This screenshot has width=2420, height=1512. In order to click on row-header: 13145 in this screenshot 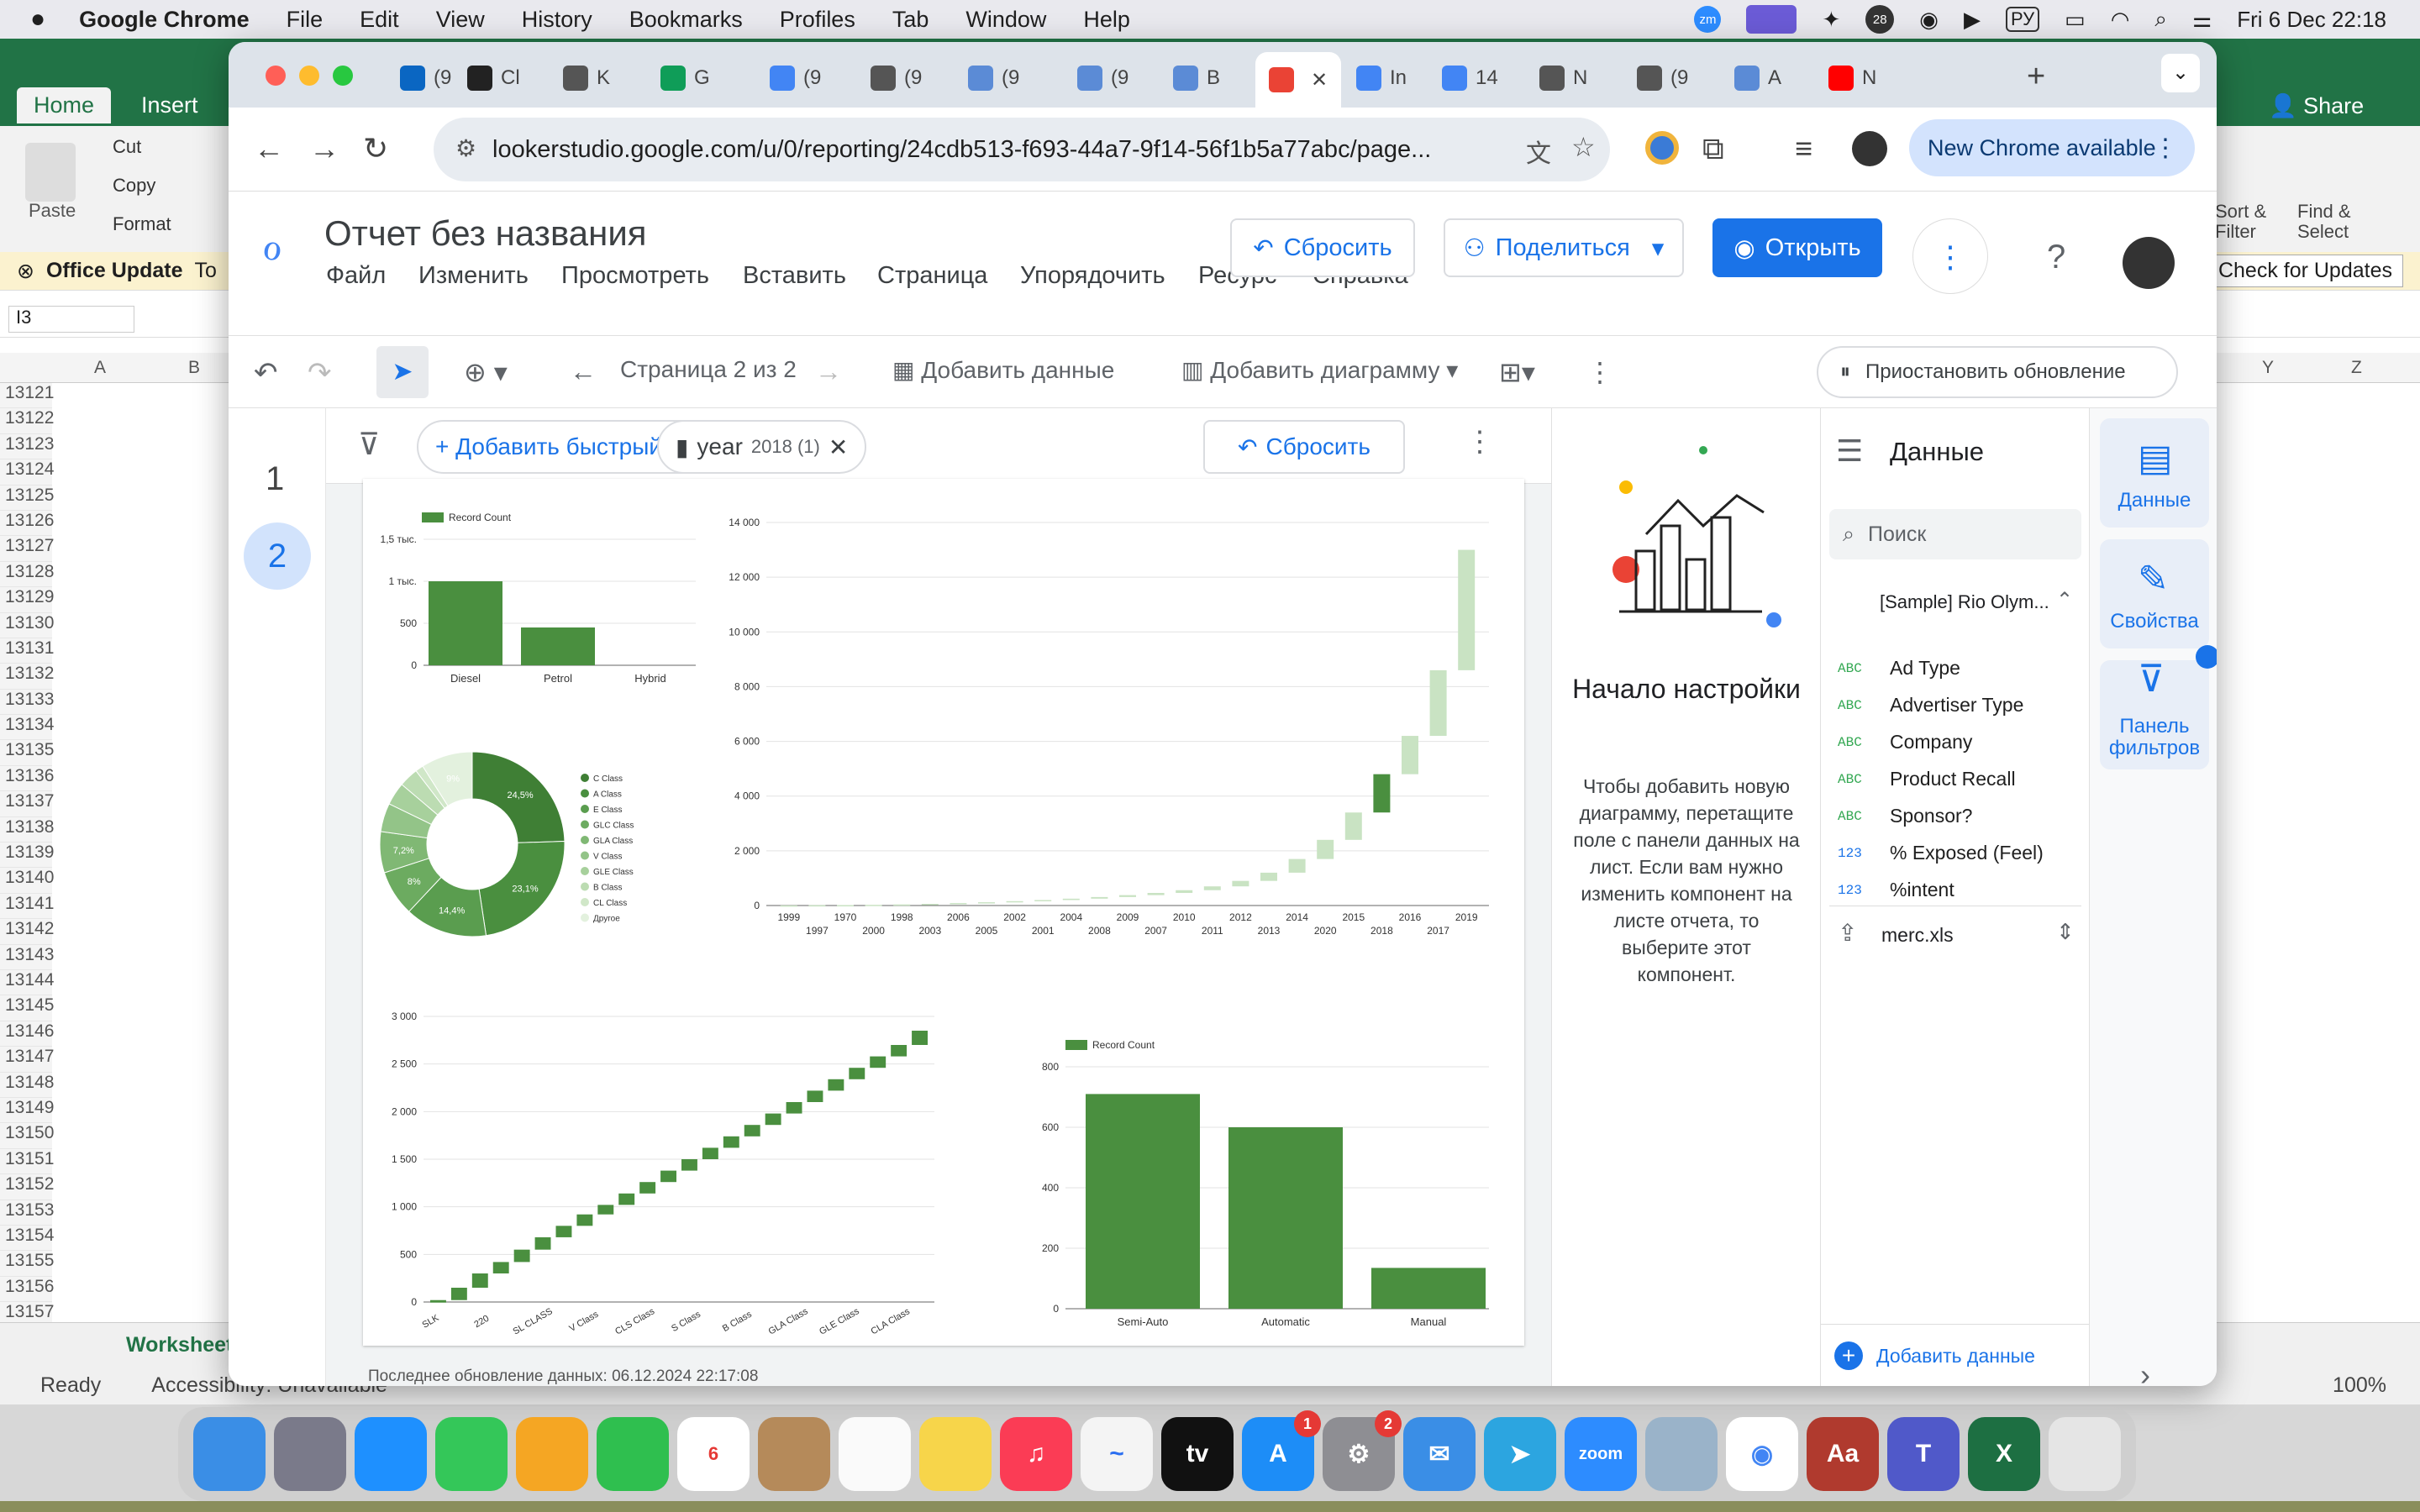, I will do `click(27, 1008)`.